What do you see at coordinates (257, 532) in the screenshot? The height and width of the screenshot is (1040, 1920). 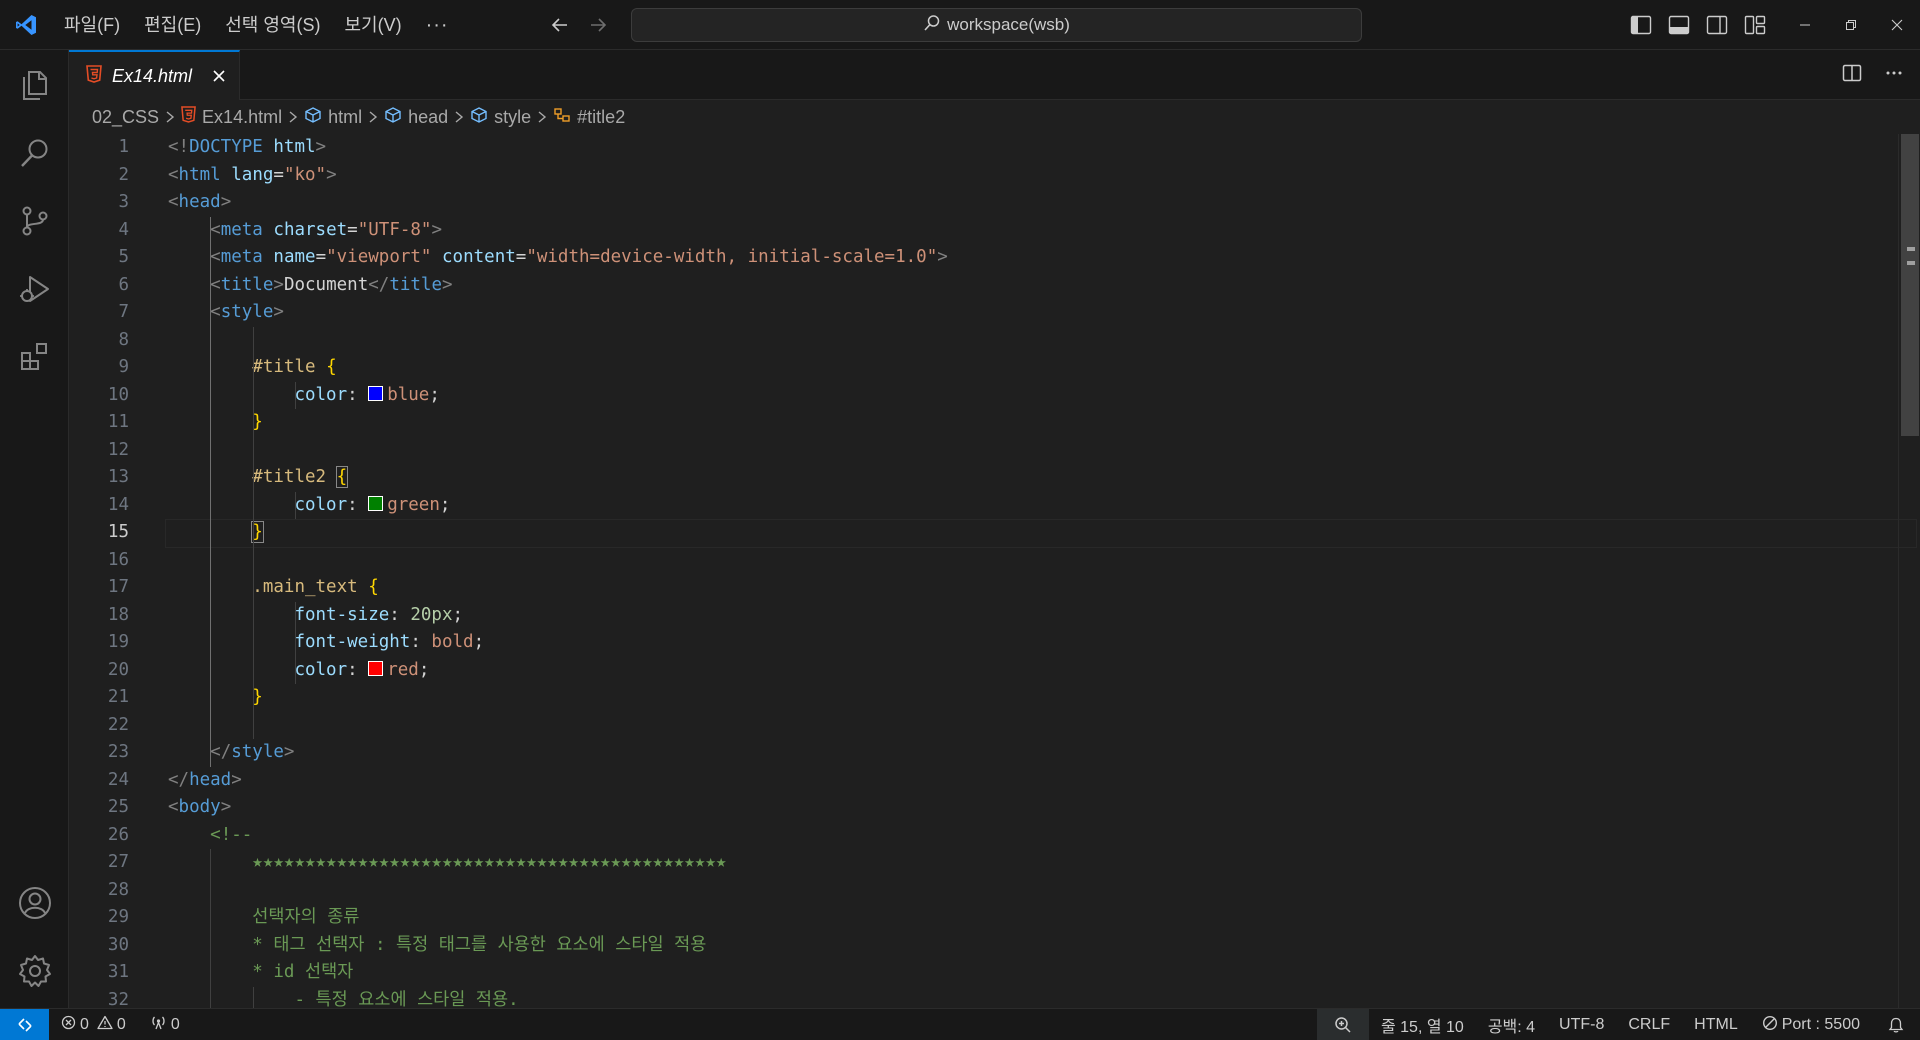 I see `code-text: }` at bounding box center [257, 532].